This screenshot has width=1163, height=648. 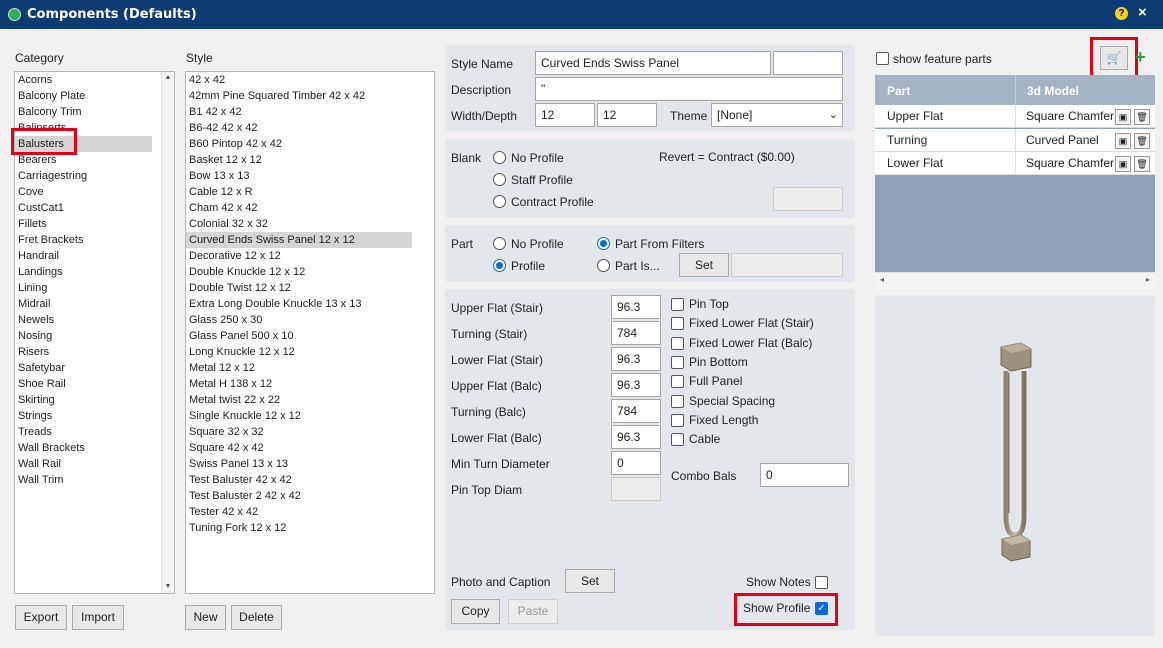 What do you see at coordinates (808, 199) in the screenshot?
I see `revert-value-input` at bounding box center [808, 199].